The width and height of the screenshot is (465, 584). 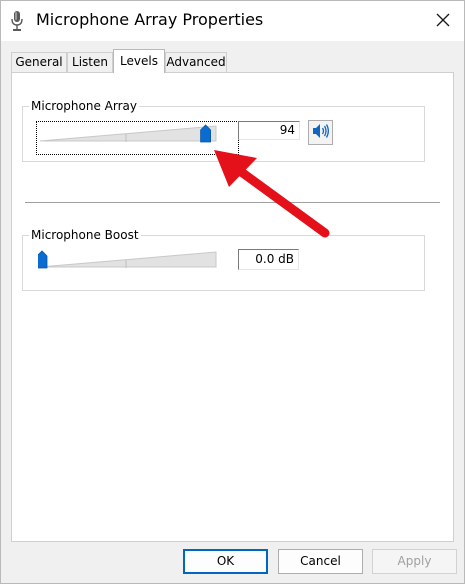 What do you see at coordinates (84, 106) in the screenshot?
I see `microphone-array-label: Microphone Array` at bounding box center [84, 106].